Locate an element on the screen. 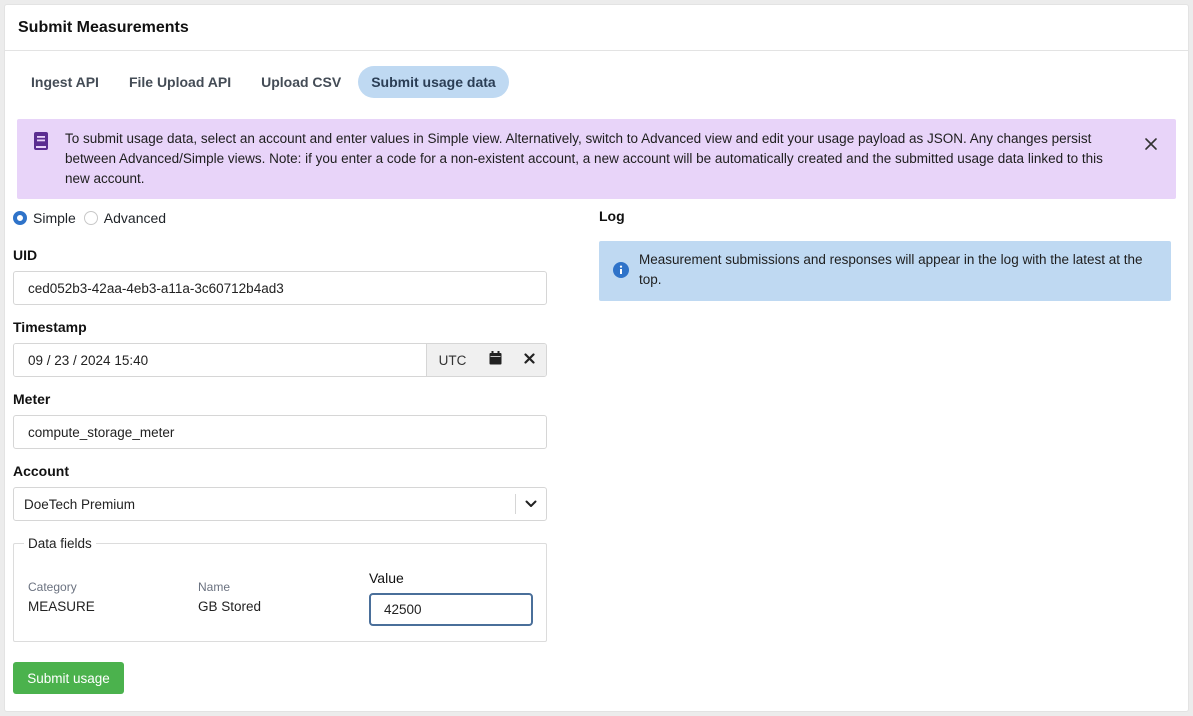 Image resolution: width=1193 pixels, height=716 pixels. account-label: Account is located at coordinates (41, 471).